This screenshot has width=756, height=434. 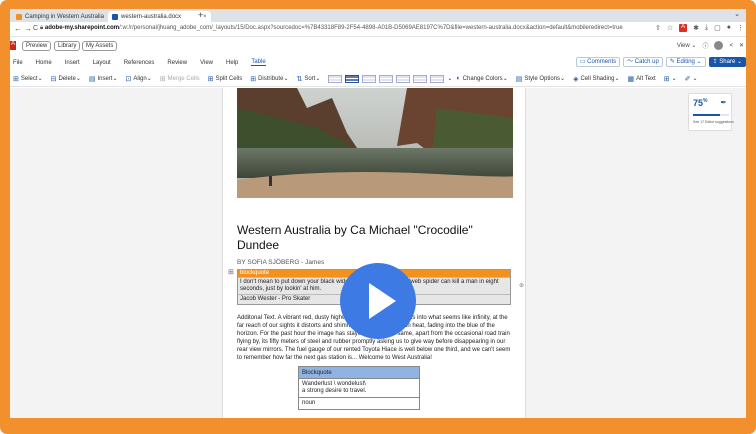 I want to click on change-colors-button: ◐ Change Colors ⌄, so click(x=481, y=78).